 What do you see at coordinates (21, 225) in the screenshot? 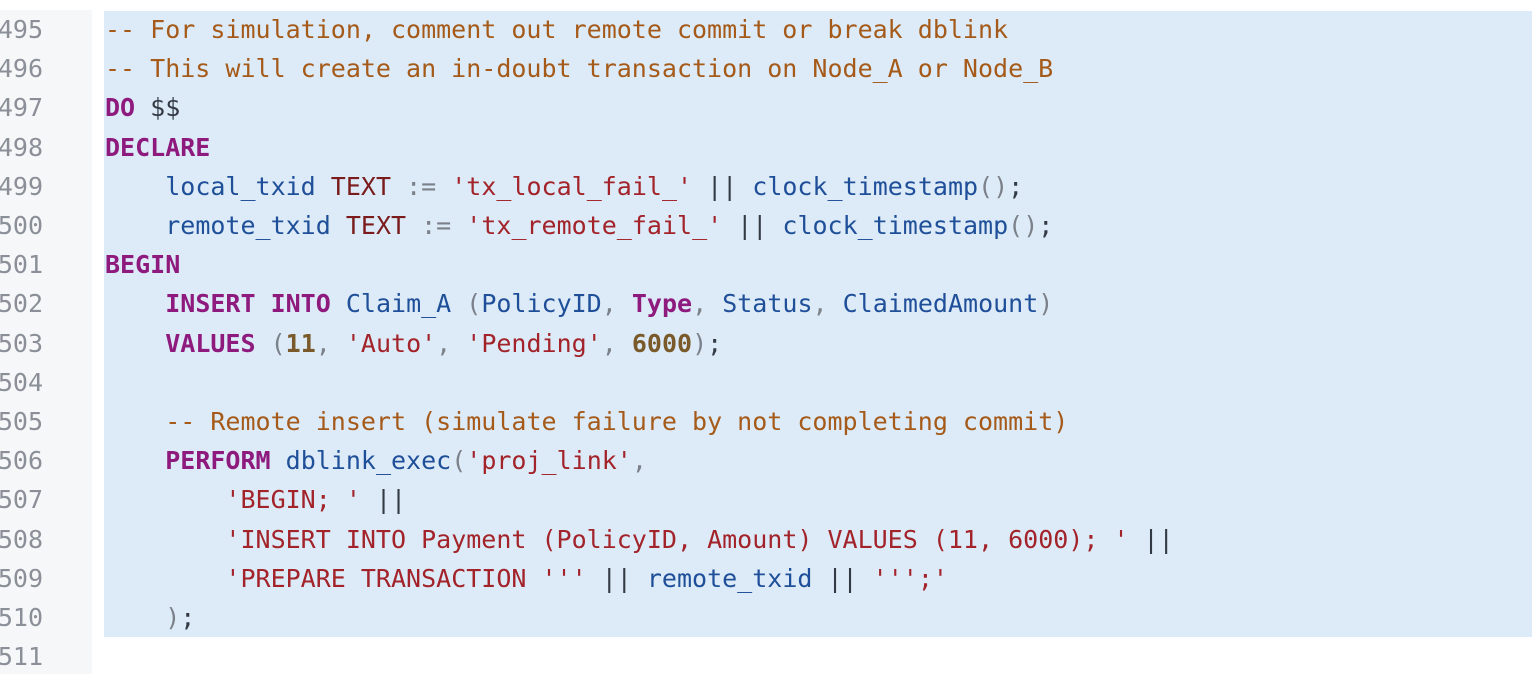
I see `line-number: 500` at bounding box center [21, 225].